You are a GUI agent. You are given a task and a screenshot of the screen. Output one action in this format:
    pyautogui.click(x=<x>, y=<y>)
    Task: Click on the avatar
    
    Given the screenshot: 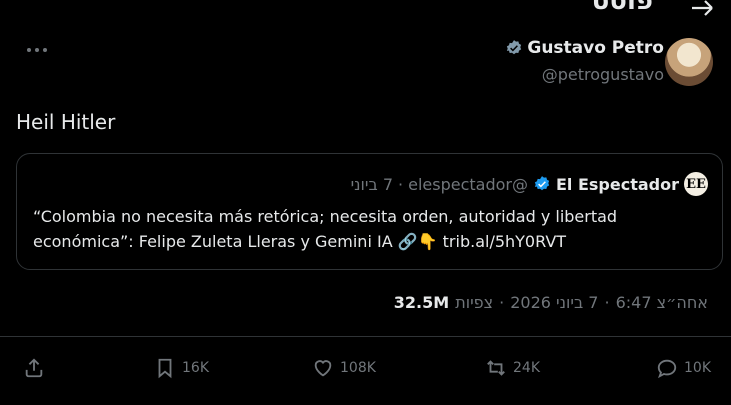 What is the action you would take?
    pyautogui.click(x=689, y=62)
    